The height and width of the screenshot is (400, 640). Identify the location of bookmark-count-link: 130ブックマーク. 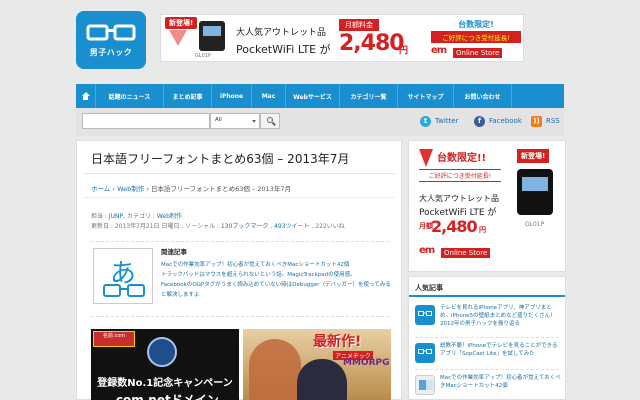
(244, 226).